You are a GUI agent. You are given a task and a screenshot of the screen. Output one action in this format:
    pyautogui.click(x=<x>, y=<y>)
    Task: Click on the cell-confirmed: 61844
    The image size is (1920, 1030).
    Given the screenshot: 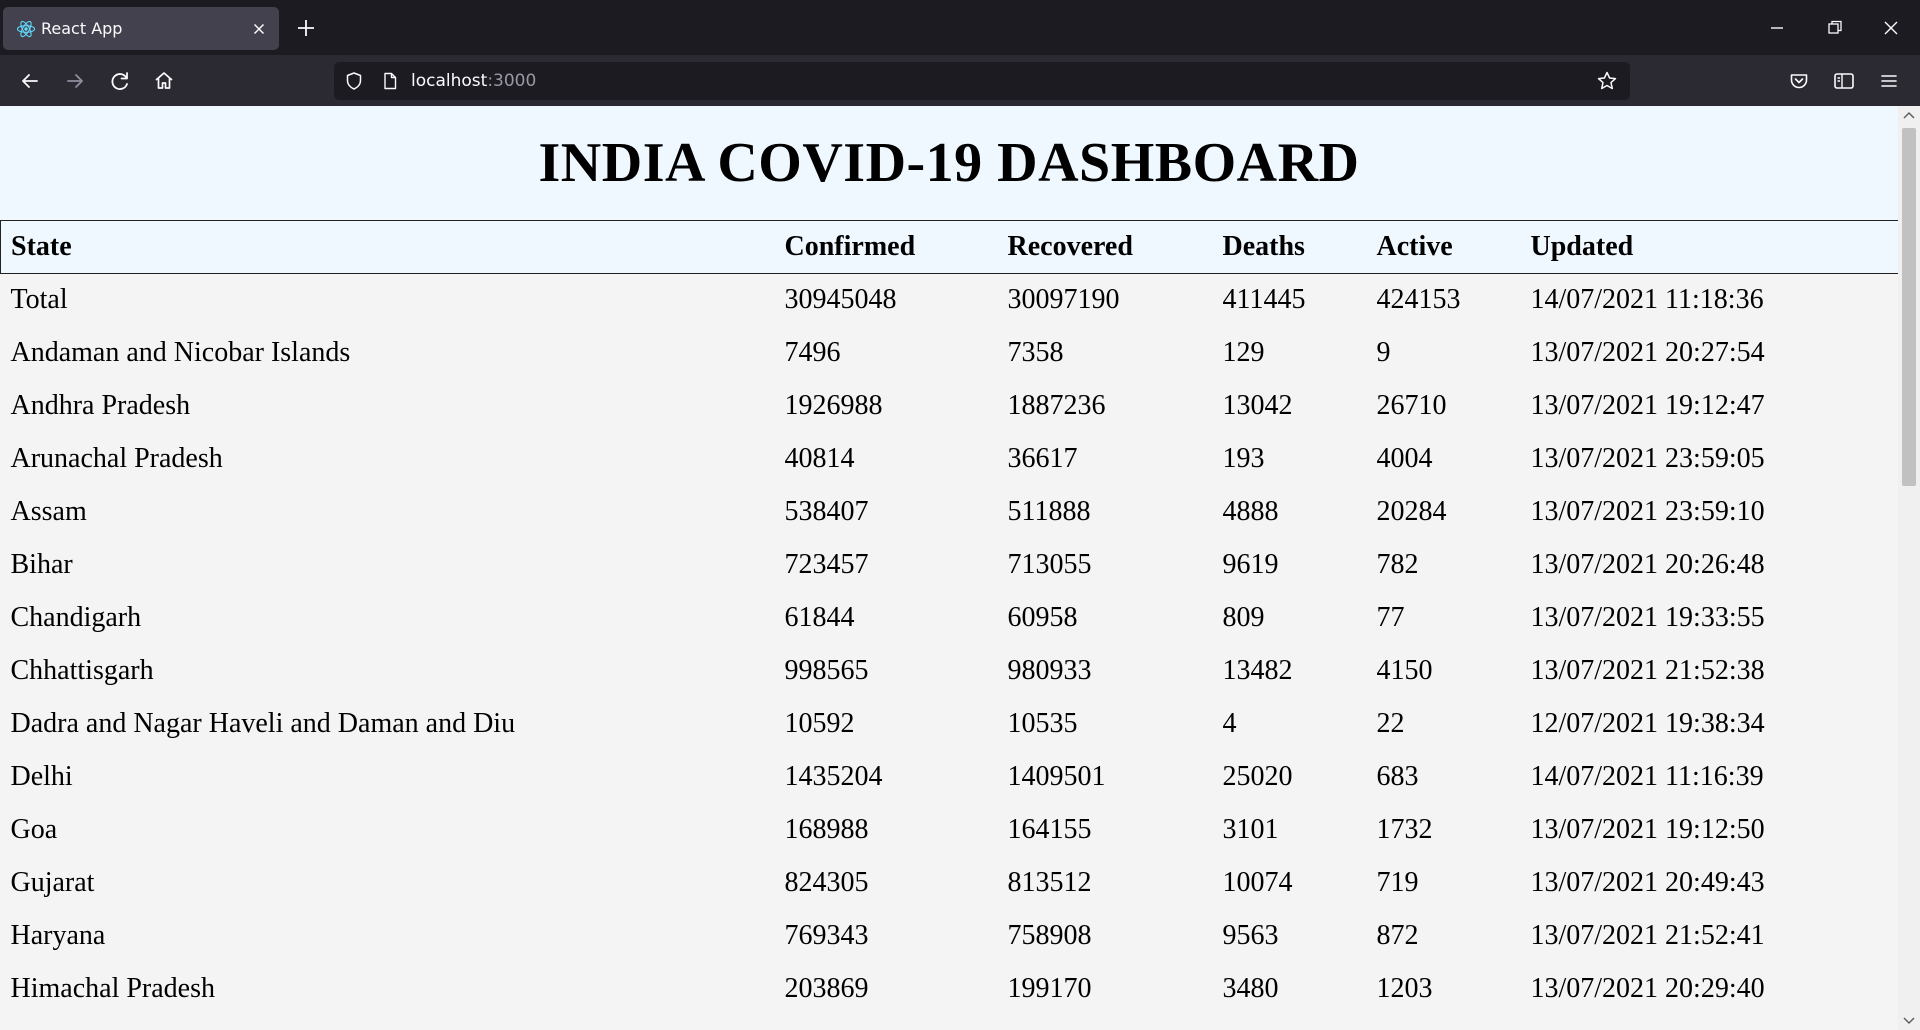 What is the action you would take?
    pyautogui.click(x=819, y=617)
    